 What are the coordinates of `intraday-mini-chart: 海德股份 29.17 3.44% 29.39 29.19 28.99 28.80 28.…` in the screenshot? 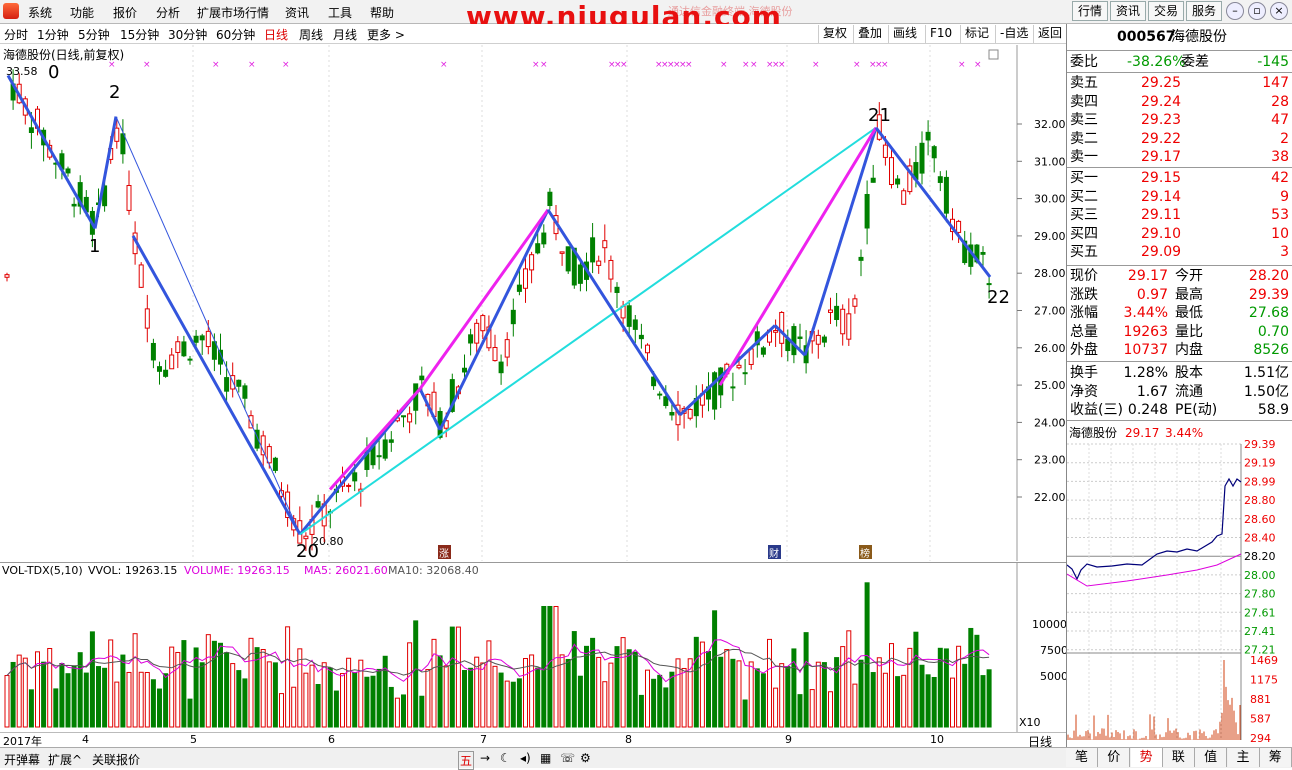 It's located at (1179, 585).